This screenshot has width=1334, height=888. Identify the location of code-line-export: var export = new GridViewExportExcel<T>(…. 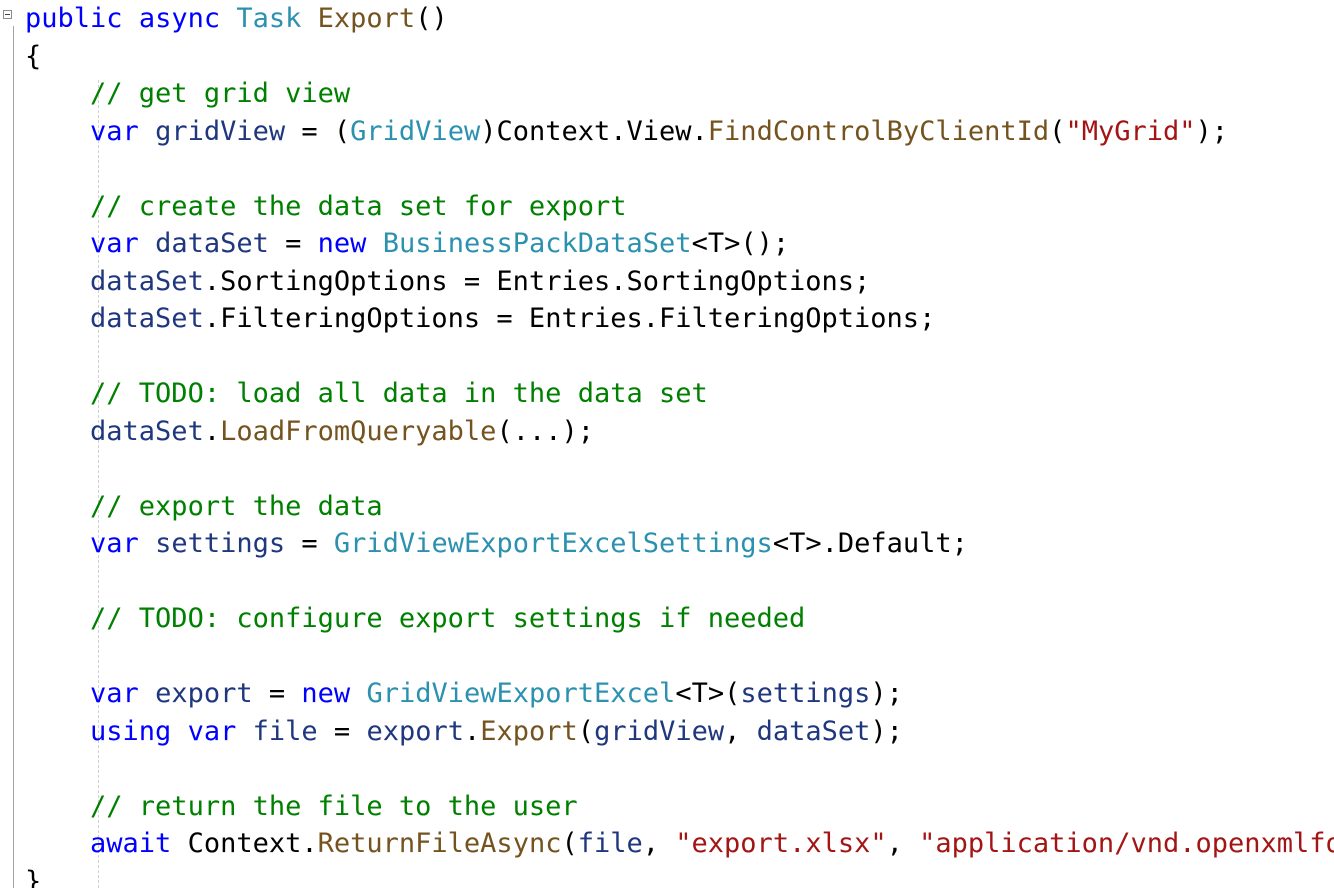
(679, 694).